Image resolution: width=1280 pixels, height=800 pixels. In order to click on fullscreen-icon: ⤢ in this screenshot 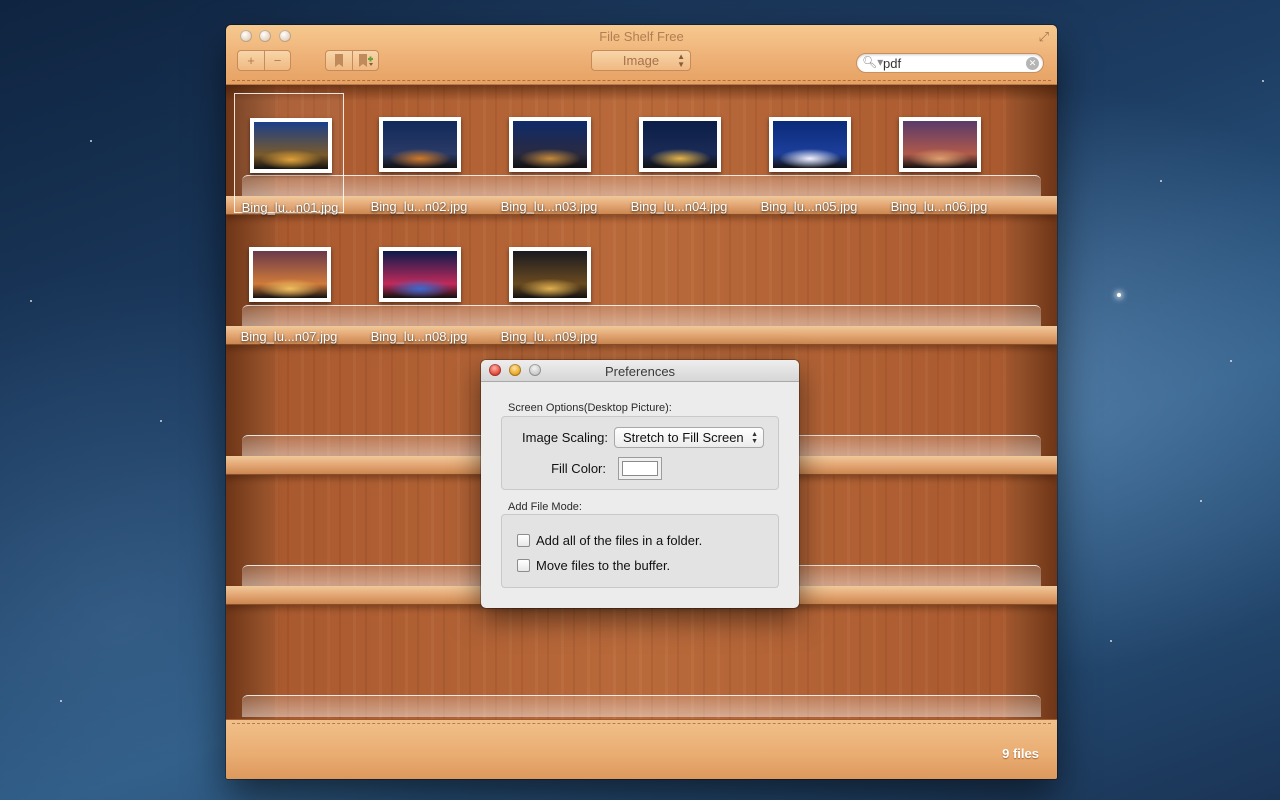, I will do `click(1044, 37)`.